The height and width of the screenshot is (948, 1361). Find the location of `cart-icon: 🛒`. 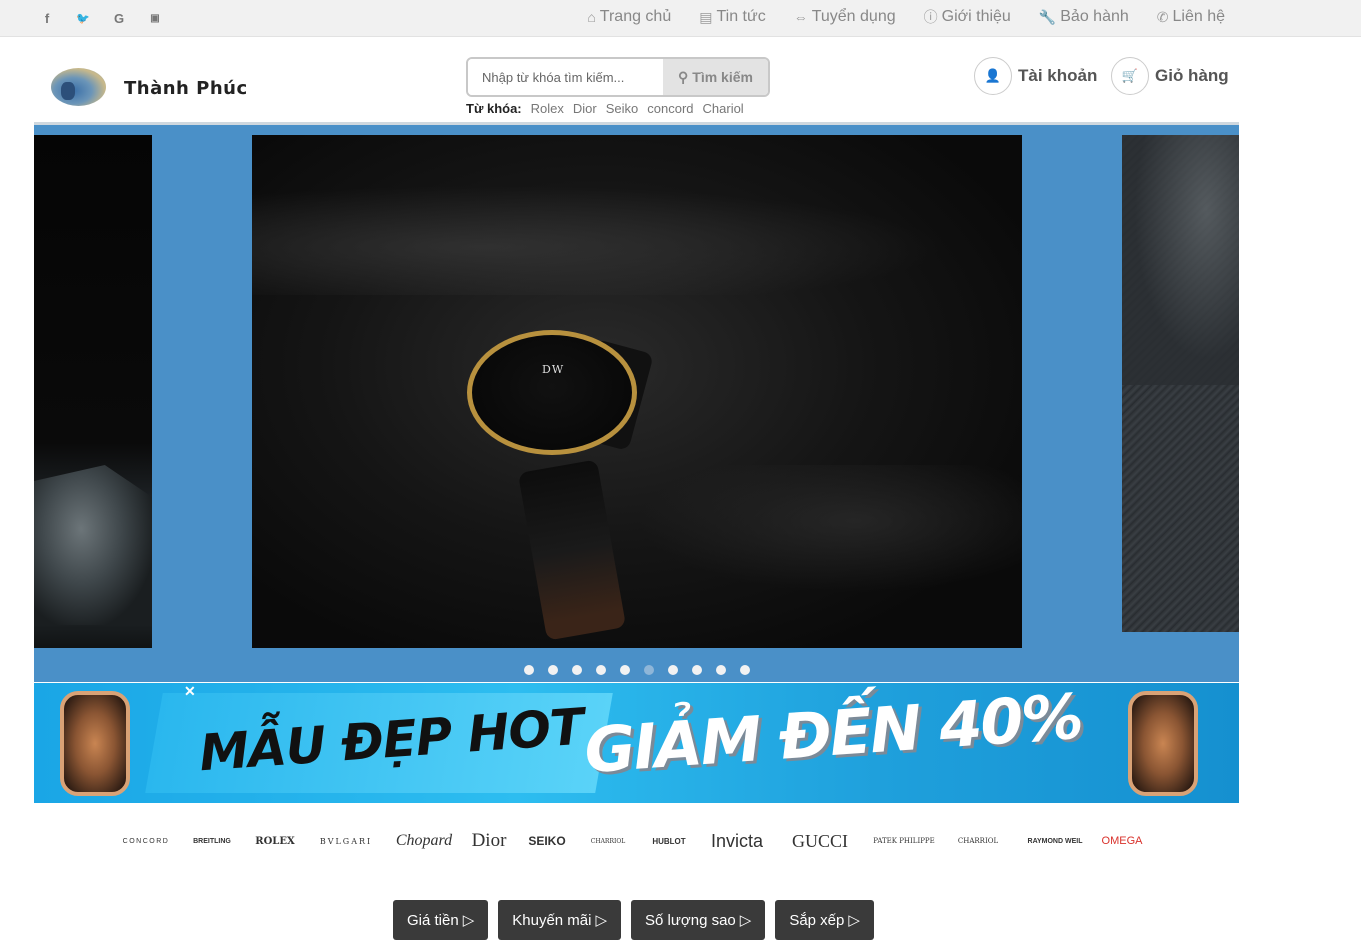

cart-icon: 🛒 is located at coordinates (1130, 76).